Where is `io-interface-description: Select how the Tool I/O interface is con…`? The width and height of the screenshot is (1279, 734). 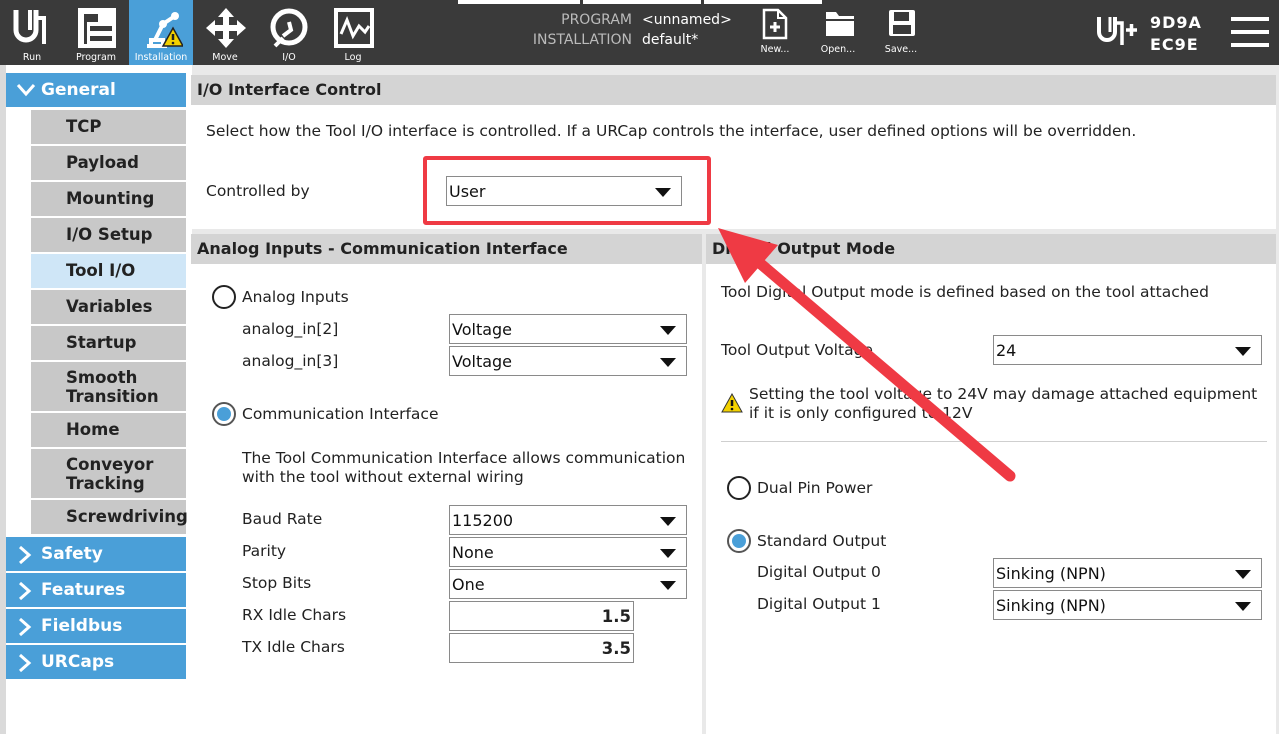
io-interface-description: Select how the Tool I/O interface is con… is located at coordinates (671, 131).